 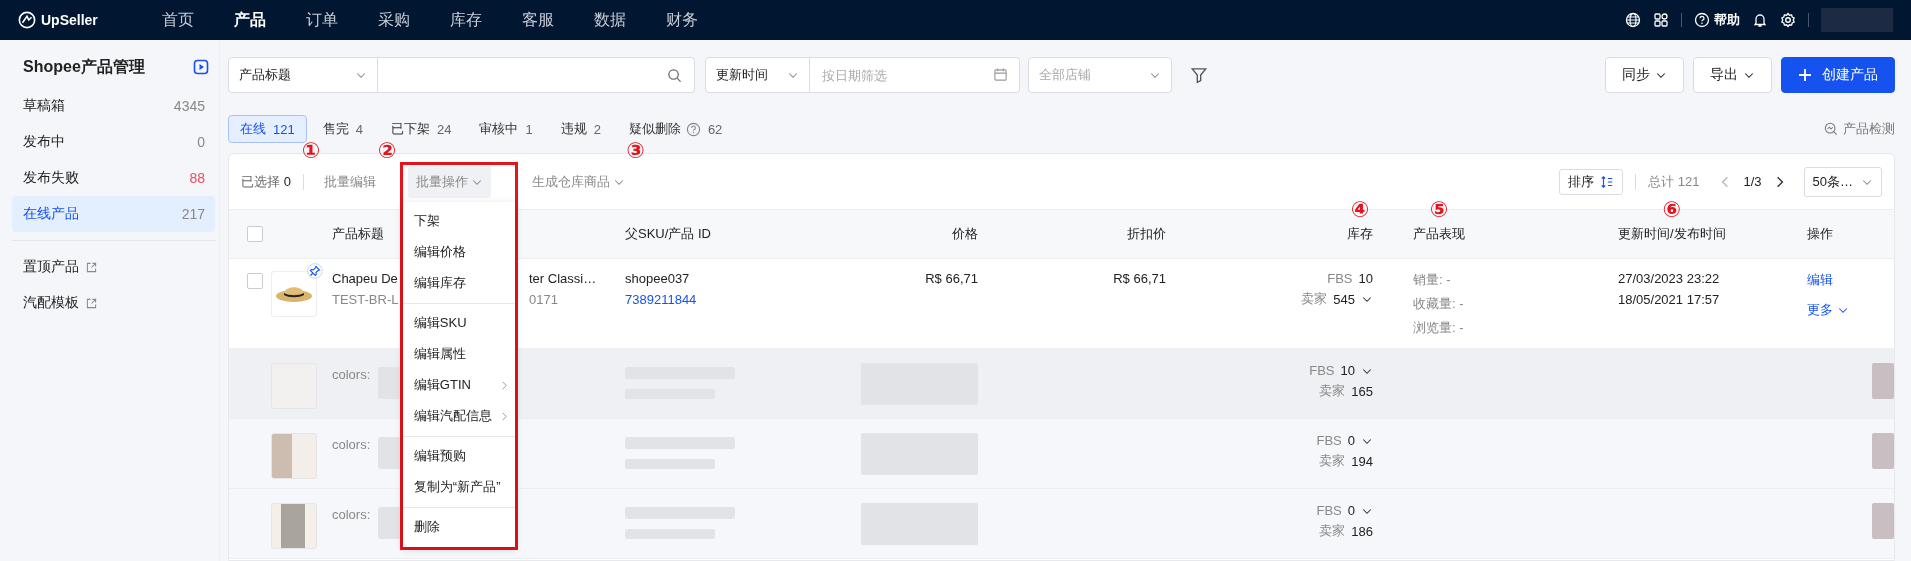 What do you see at coordinates (365, 299) in the screenshot?
I see `product-sku: TEST-BR-L` at bounding box center [365, 299].